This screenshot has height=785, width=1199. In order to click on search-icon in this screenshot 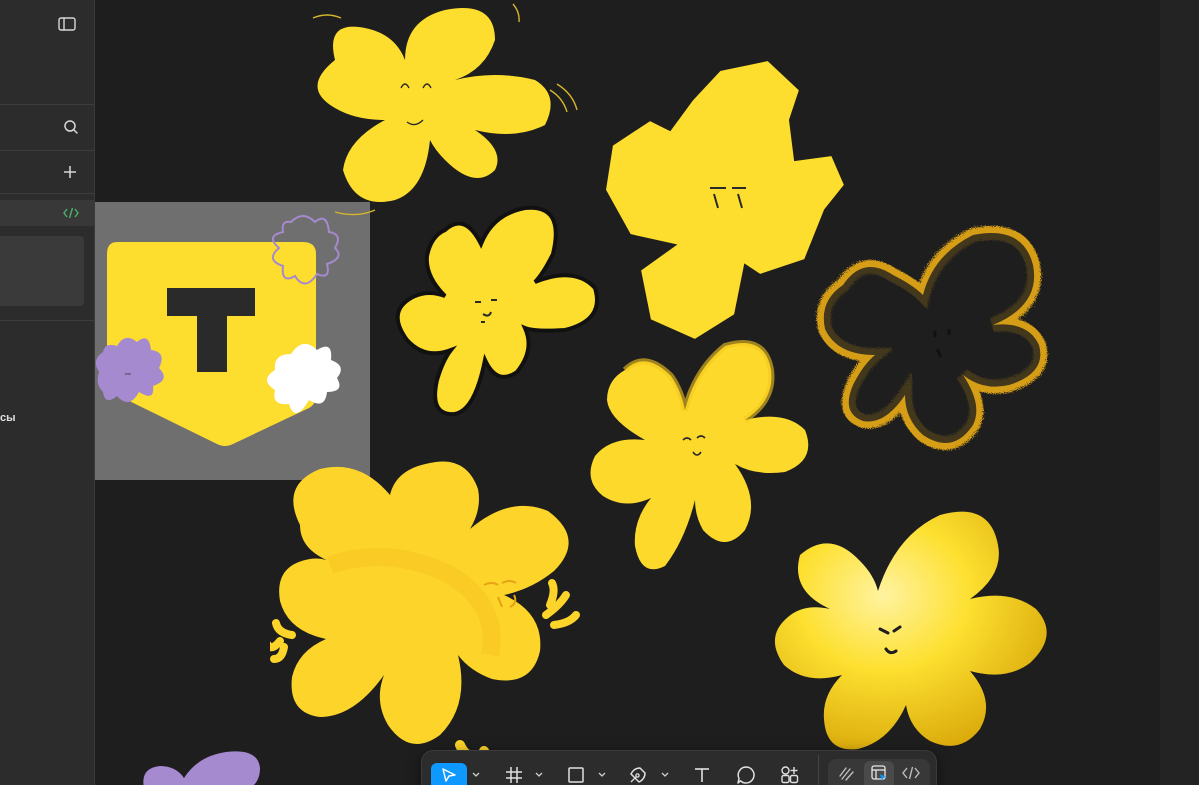, I will do `click(71, 127)`.